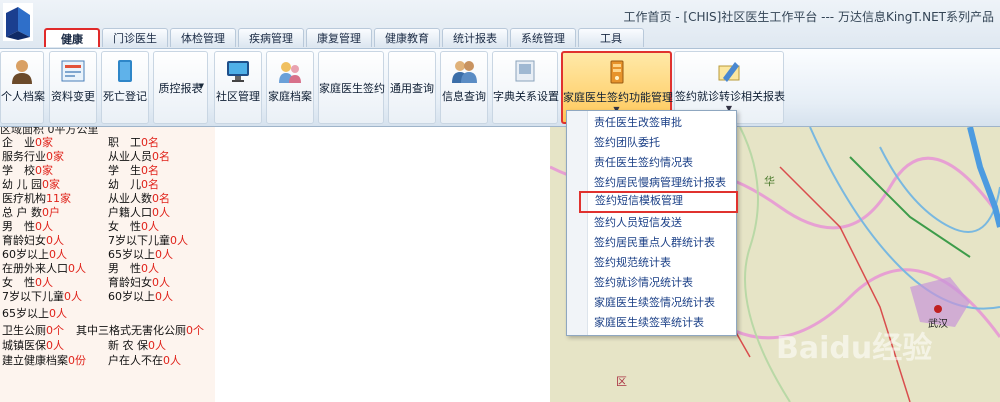 The height and width of the screenshot is (402, 1000). Describe the element at coordinates (651, 143) in the screenshot. I see `menu-item-team-delegate: 签约团队委托` at that location.